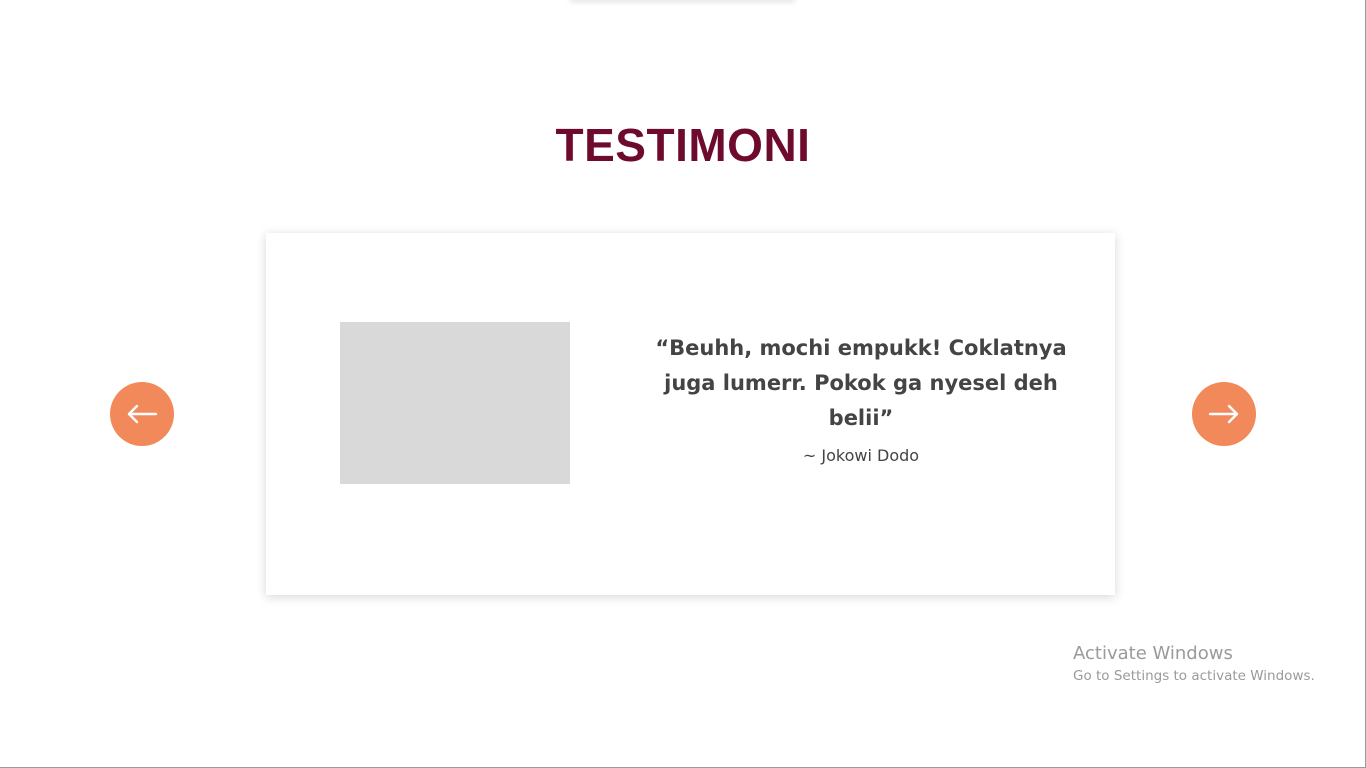 This screenshot has height=768, width=1366. I want to click on testimonial-author: ~ Jokowi Dodo, so click(861, 455).